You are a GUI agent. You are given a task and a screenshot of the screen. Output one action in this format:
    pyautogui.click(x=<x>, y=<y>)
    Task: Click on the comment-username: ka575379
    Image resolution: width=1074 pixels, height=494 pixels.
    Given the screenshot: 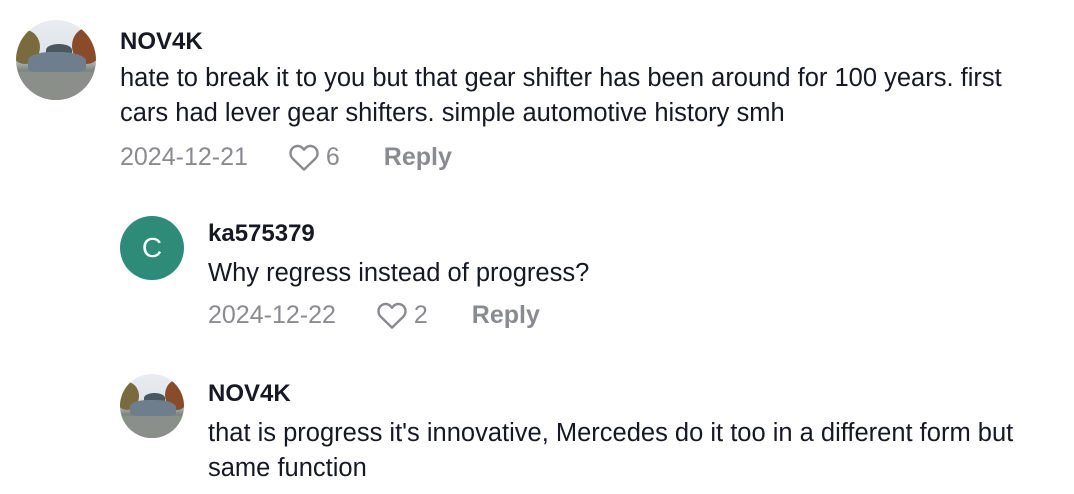 What is the action you would take?
    pyautogui.click(x=261, y=234)
    